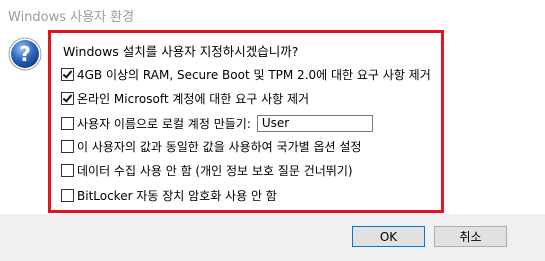 The height and width of the screenshot is (261, 545). I want to click on option-label: 사용자 이름으로 로컬 계정 만들기:, so click(164, 123).